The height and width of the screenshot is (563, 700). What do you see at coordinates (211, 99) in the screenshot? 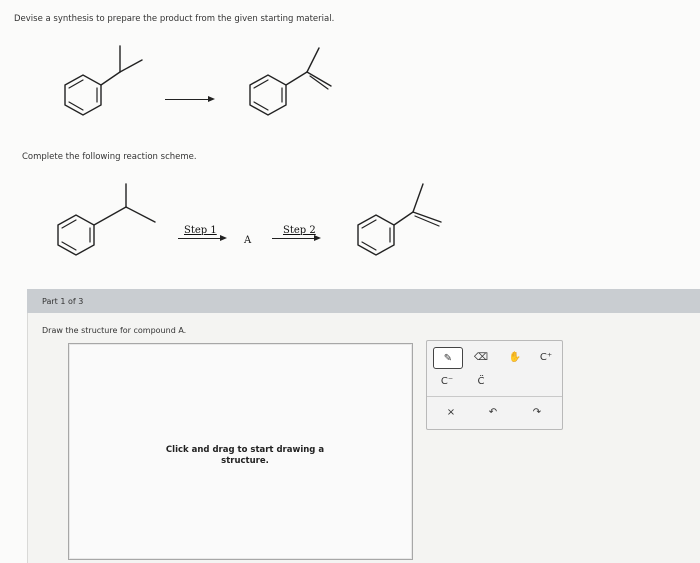
I see `top-arrow-head` at bounding box center [211, 99].